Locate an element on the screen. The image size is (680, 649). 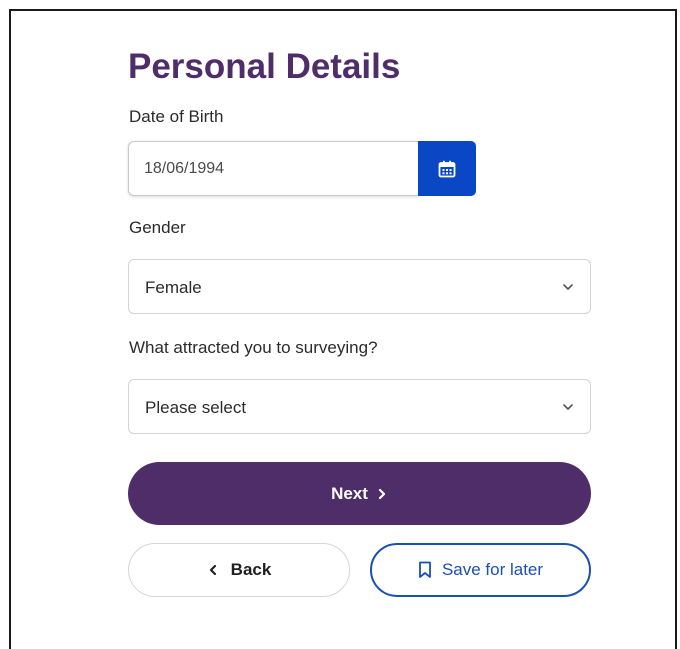
back-button: Back is located at coordinates (239, 570).